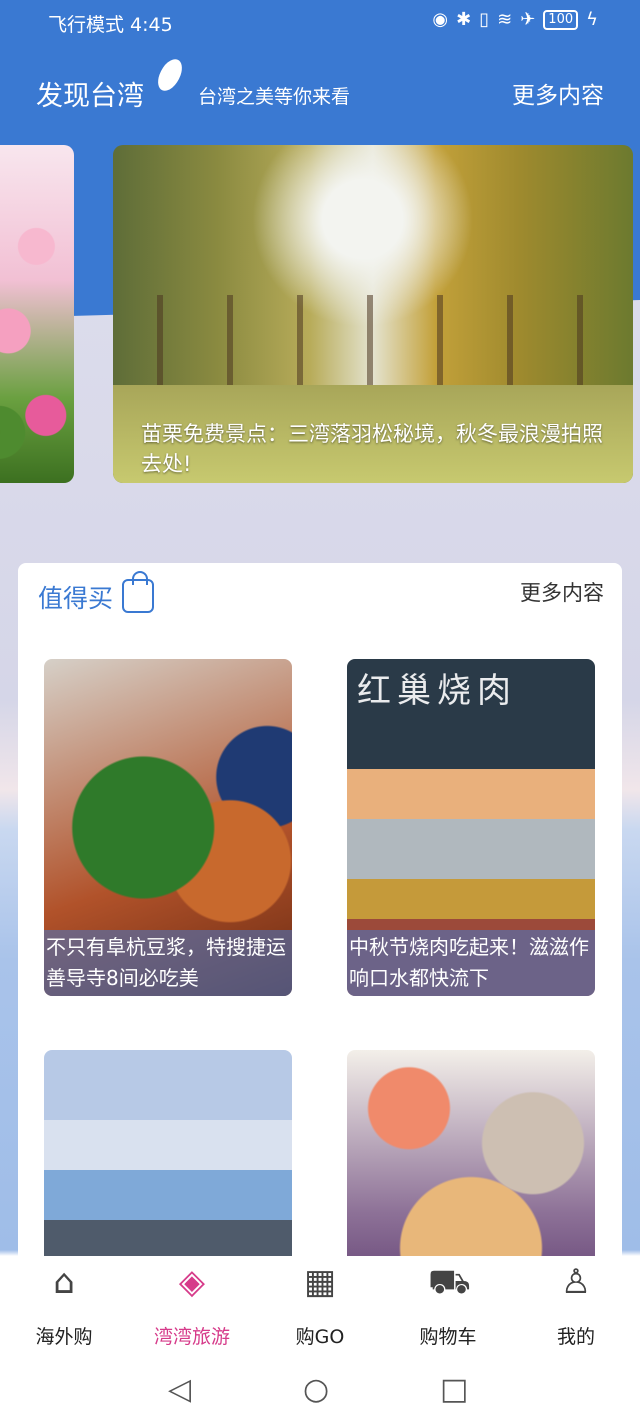  I want to click on nav-item-go: ▦ 购GO, so click(320, 1304).